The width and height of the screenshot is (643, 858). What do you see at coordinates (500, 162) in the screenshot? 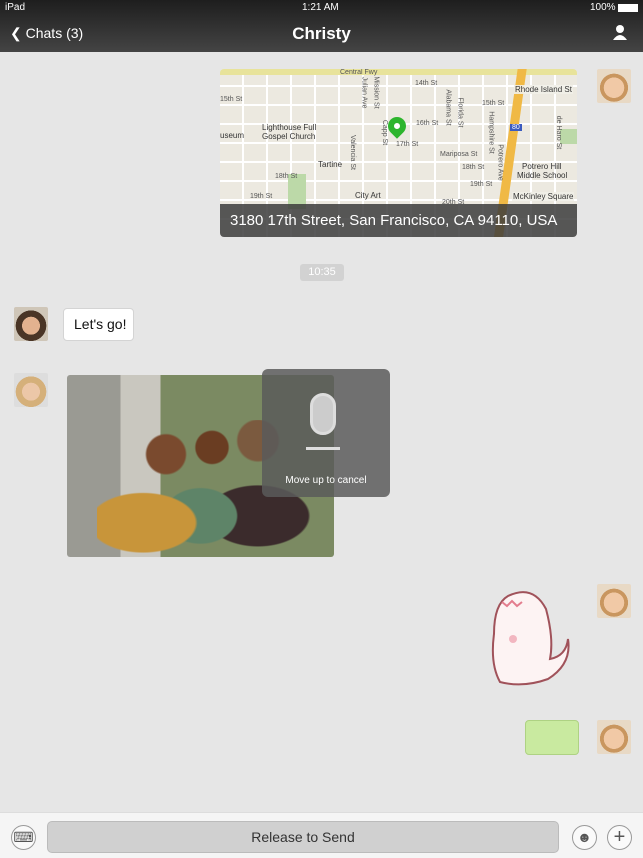
I see `map-label: Potrero Ave` at bounding box center [500, 162].